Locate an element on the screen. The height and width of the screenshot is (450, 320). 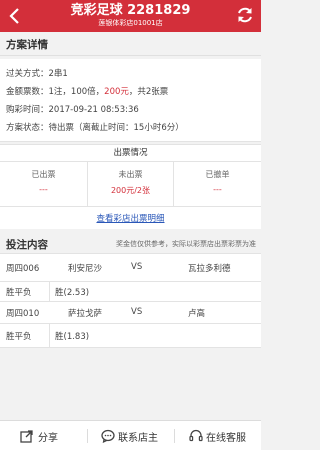
bottom-action-bar: 分享 联系店主 在线客服 is located at coordinates (130, 435).